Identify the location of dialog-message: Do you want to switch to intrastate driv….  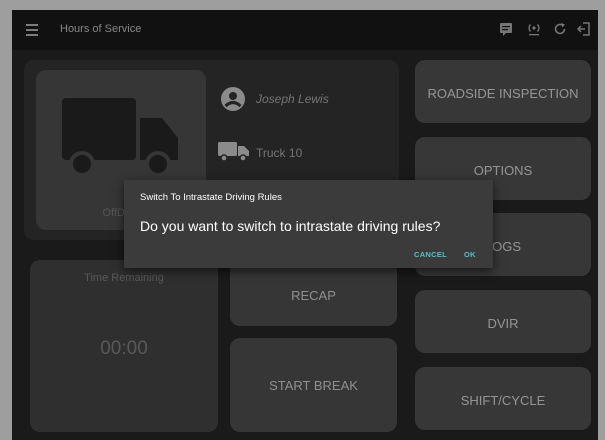
(290, 226).